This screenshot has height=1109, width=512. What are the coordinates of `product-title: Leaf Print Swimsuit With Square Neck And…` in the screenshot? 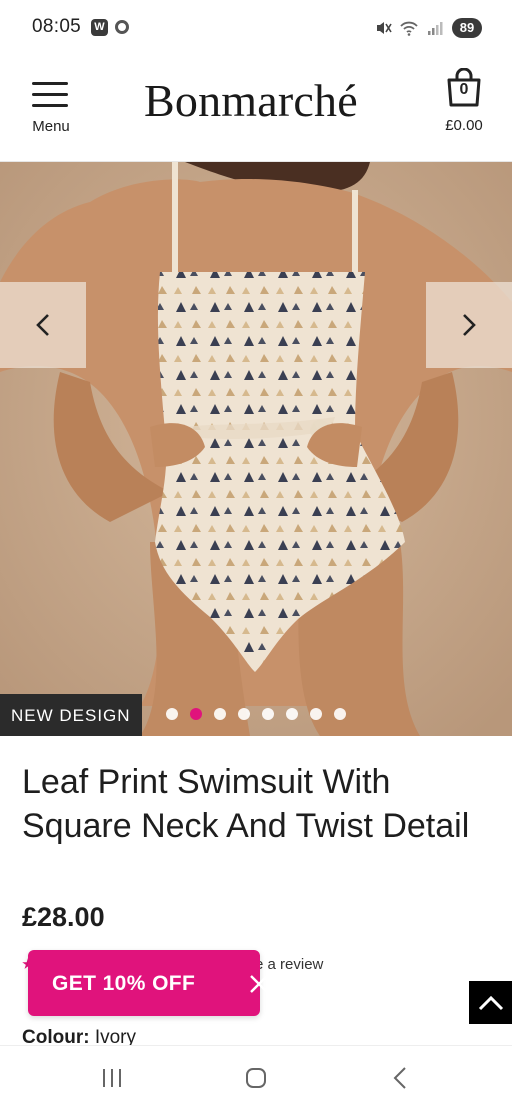 It's located at (246, 804).